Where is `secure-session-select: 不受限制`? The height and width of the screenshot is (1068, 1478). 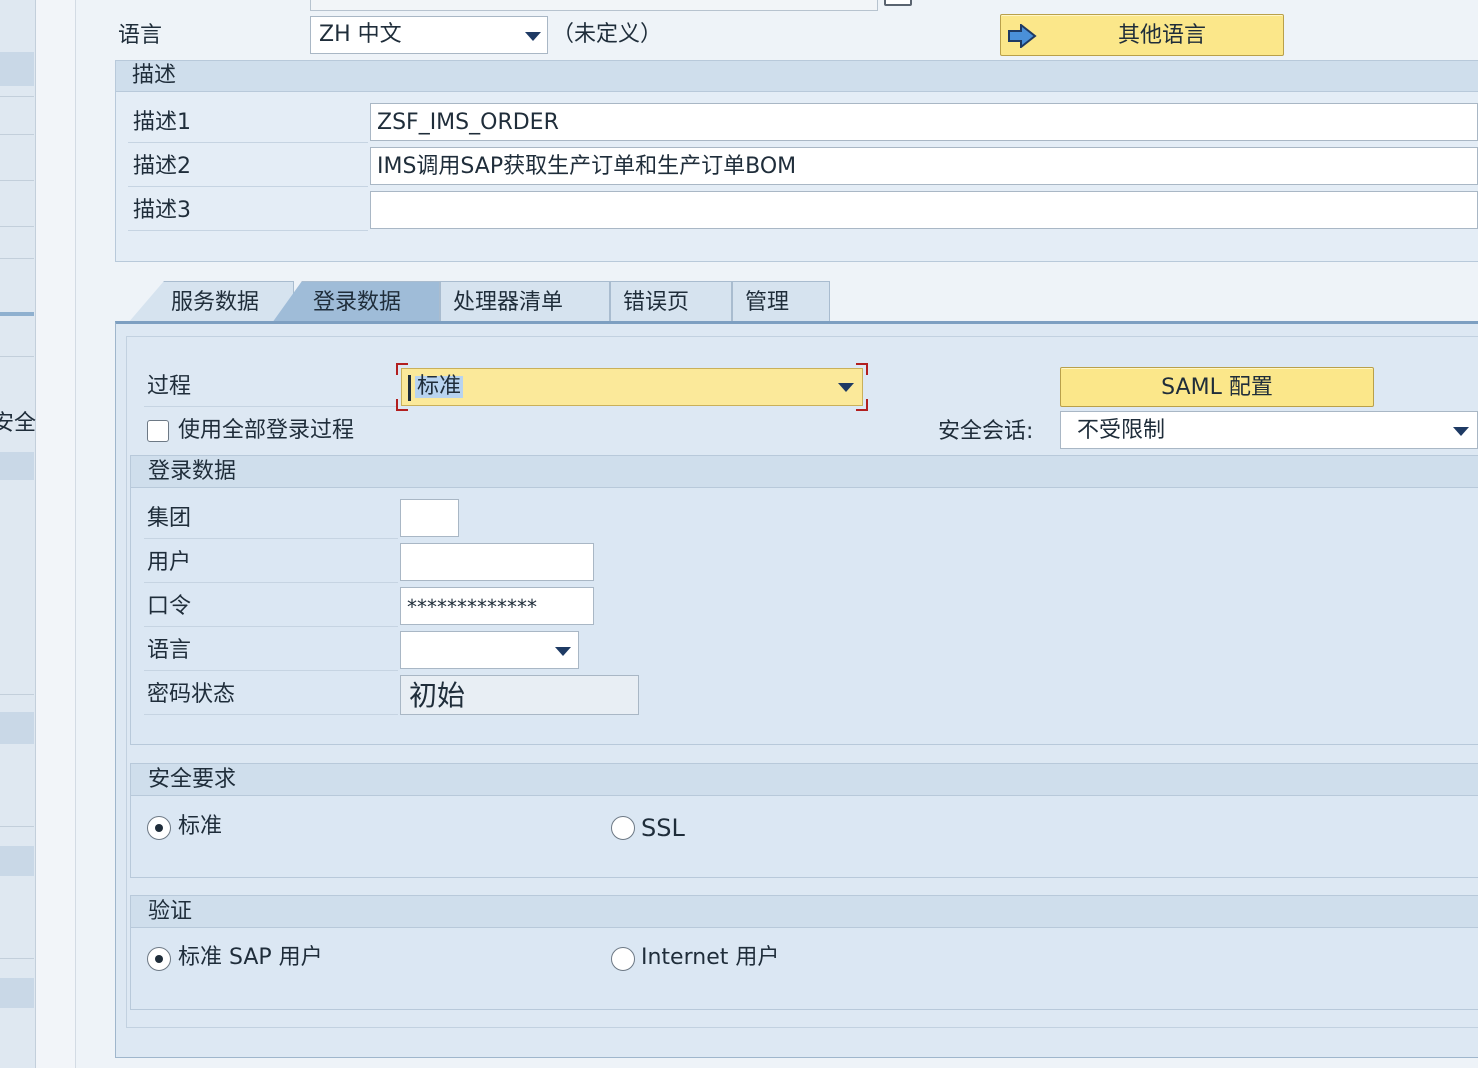
secure-session-select: 不受限制 is located at coordinates (1269, 430).